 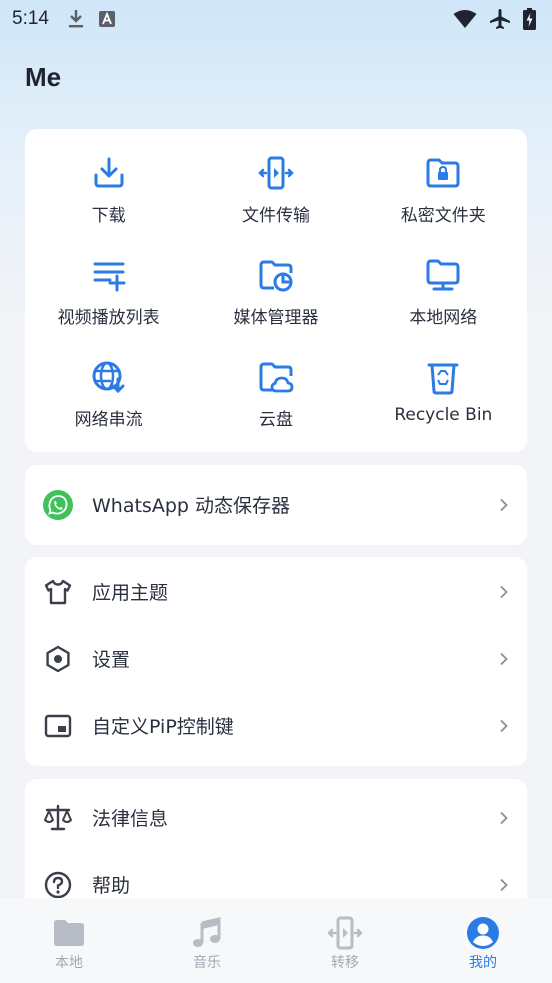 I want to click on status-bar: 5:14, so click(x=276, y=19).